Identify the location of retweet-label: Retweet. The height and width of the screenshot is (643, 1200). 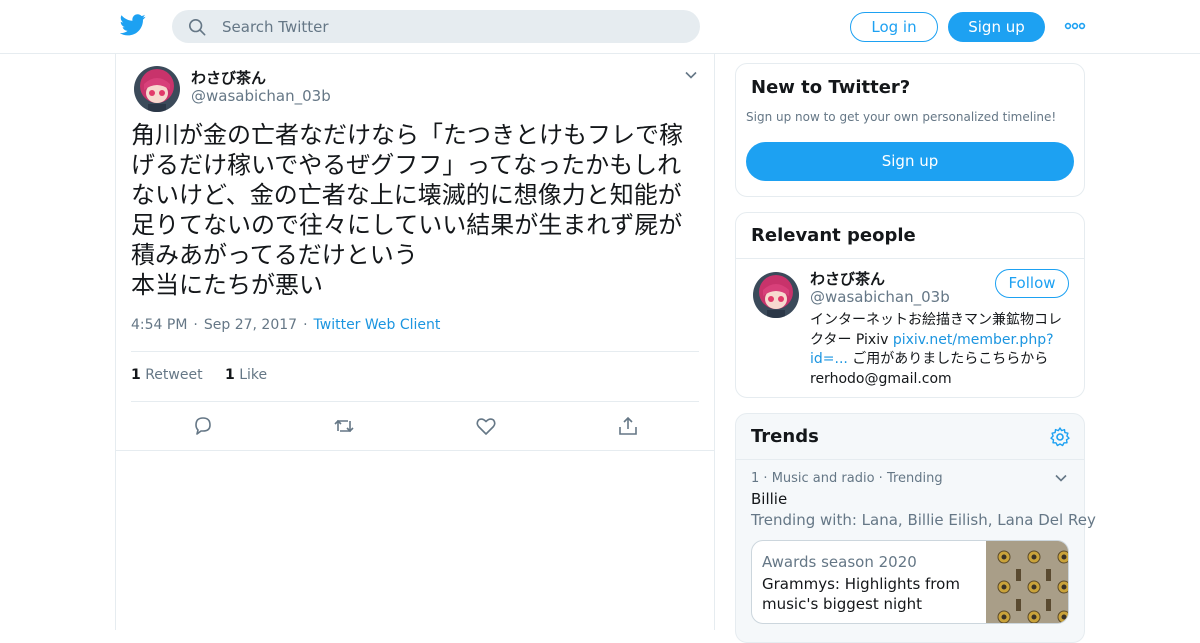
(174, 375).